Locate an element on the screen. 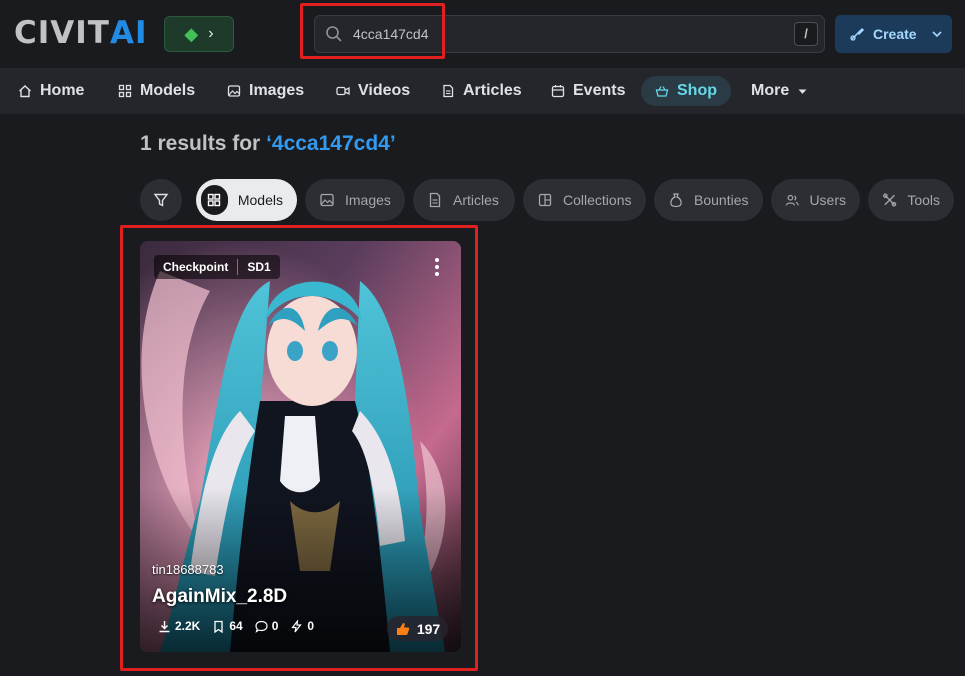 This screenshot has width=965, height=676. filter-icon is located at coordinates (161, 200).